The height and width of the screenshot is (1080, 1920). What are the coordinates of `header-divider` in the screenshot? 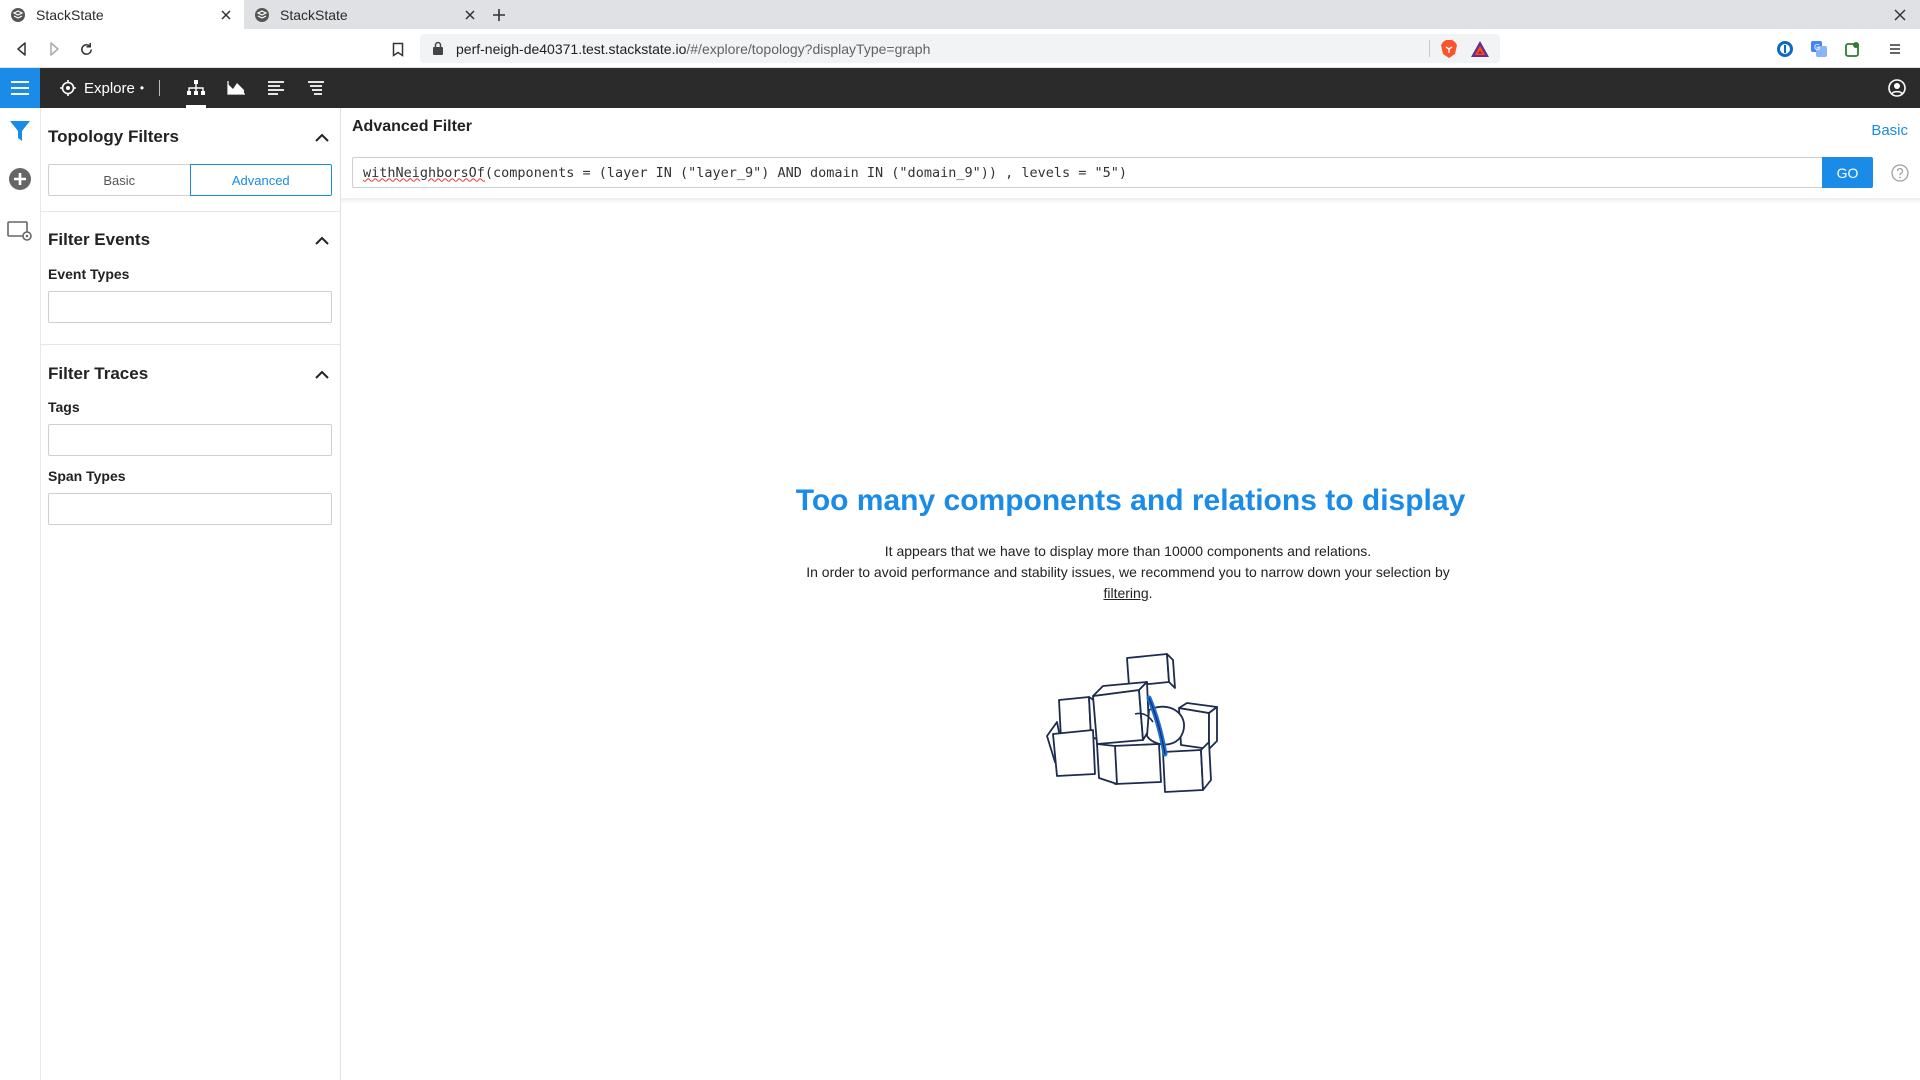 It's located at (159, 88).